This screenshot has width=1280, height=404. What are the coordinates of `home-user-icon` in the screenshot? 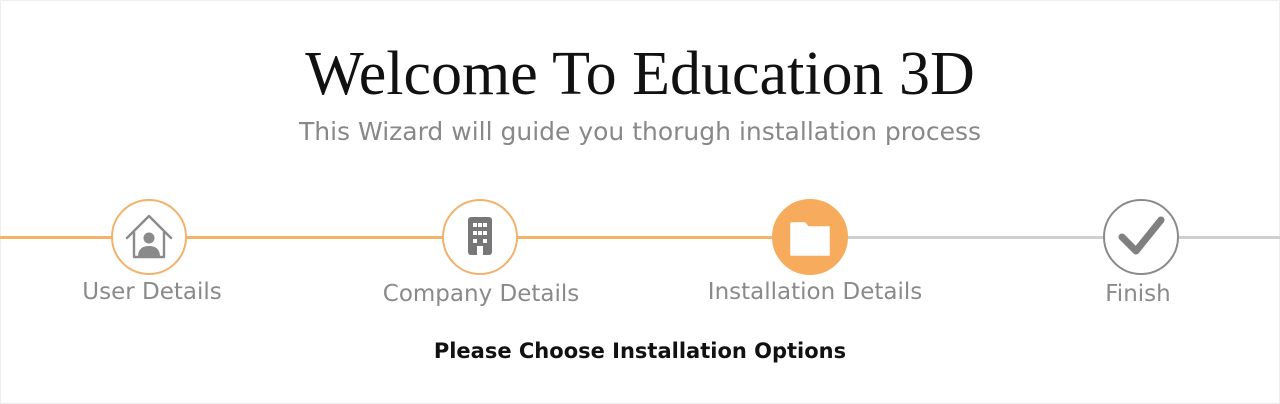 It's located at (149, 236).